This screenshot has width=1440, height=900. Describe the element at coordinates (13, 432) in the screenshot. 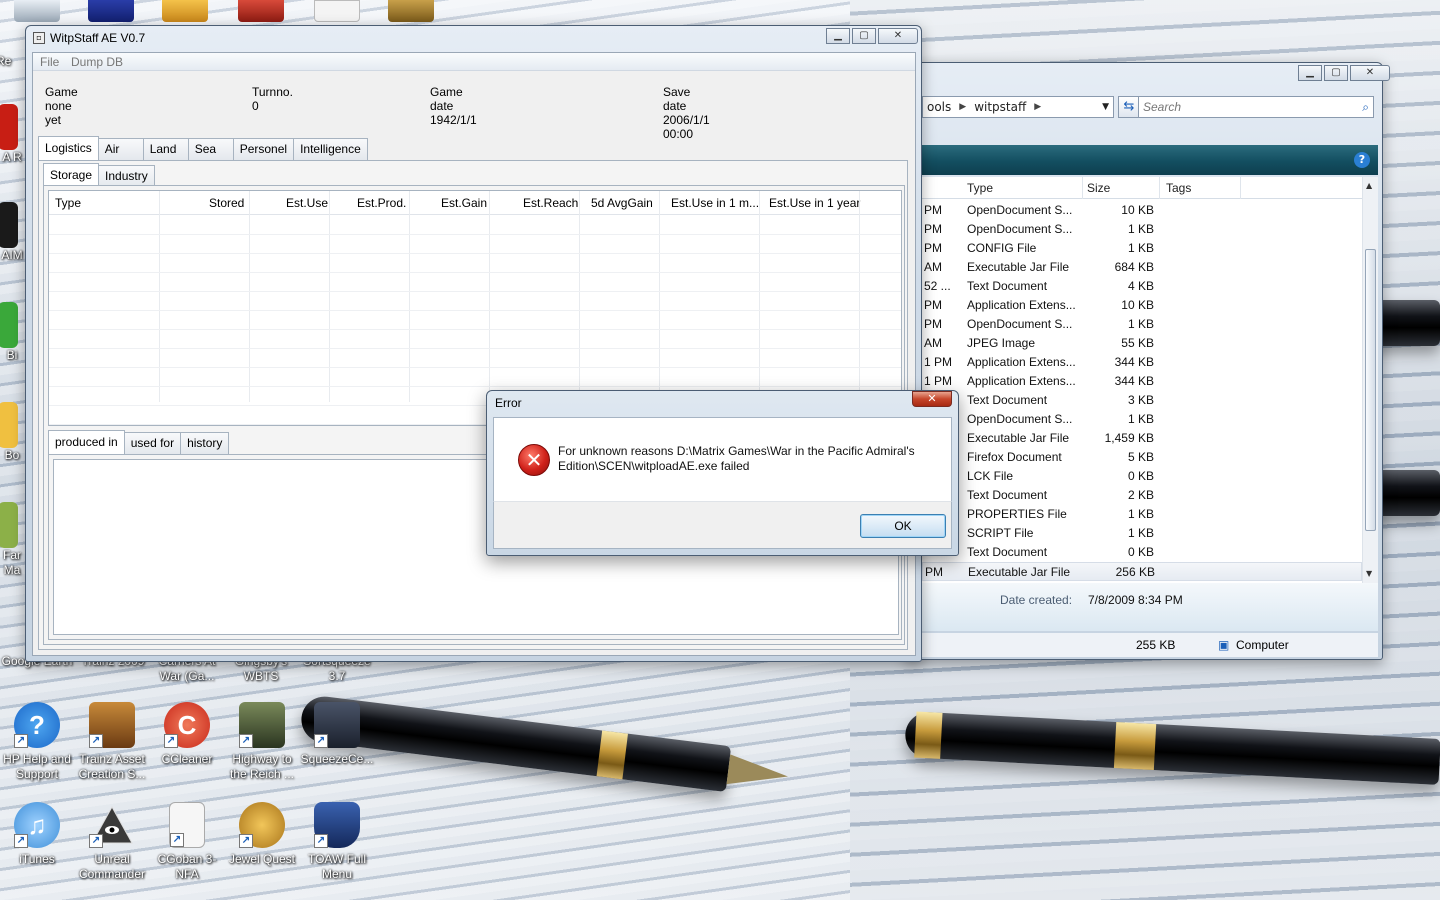

I see `desktop-icon-left-4: Bo` at that location.